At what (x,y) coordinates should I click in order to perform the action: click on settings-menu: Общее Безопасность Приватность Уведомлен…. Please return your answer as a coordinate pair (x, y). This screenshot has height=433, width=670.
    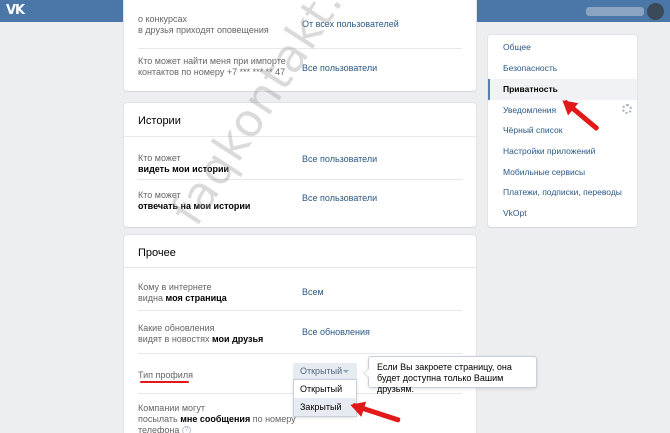
    Looking at the image, I should click on (562, 131).